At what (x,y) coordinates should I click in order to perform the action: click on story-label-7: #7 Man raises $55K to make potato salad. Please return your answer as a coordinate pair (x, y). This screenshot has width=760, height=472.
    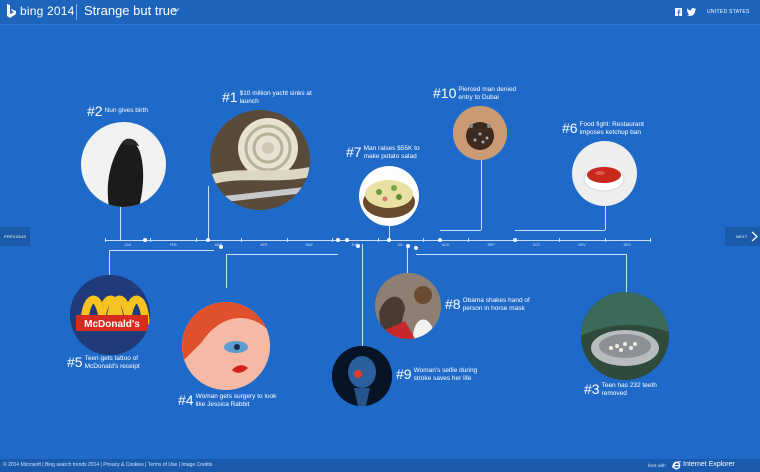
    Looking at the image, I should click on (386, 152).